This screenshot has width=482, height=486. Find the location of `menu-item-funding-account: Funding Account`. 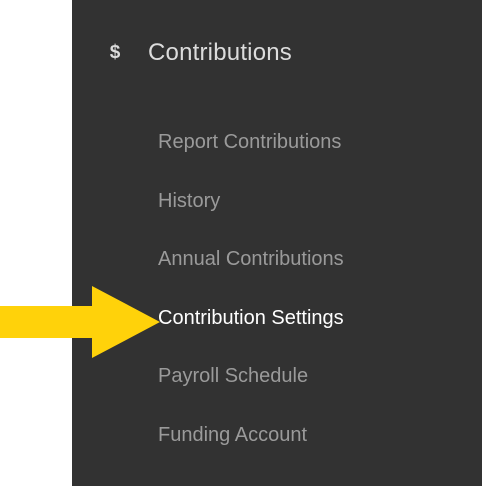

menu-item-funding-account: Funding Account is located at coordinates (251, 443).